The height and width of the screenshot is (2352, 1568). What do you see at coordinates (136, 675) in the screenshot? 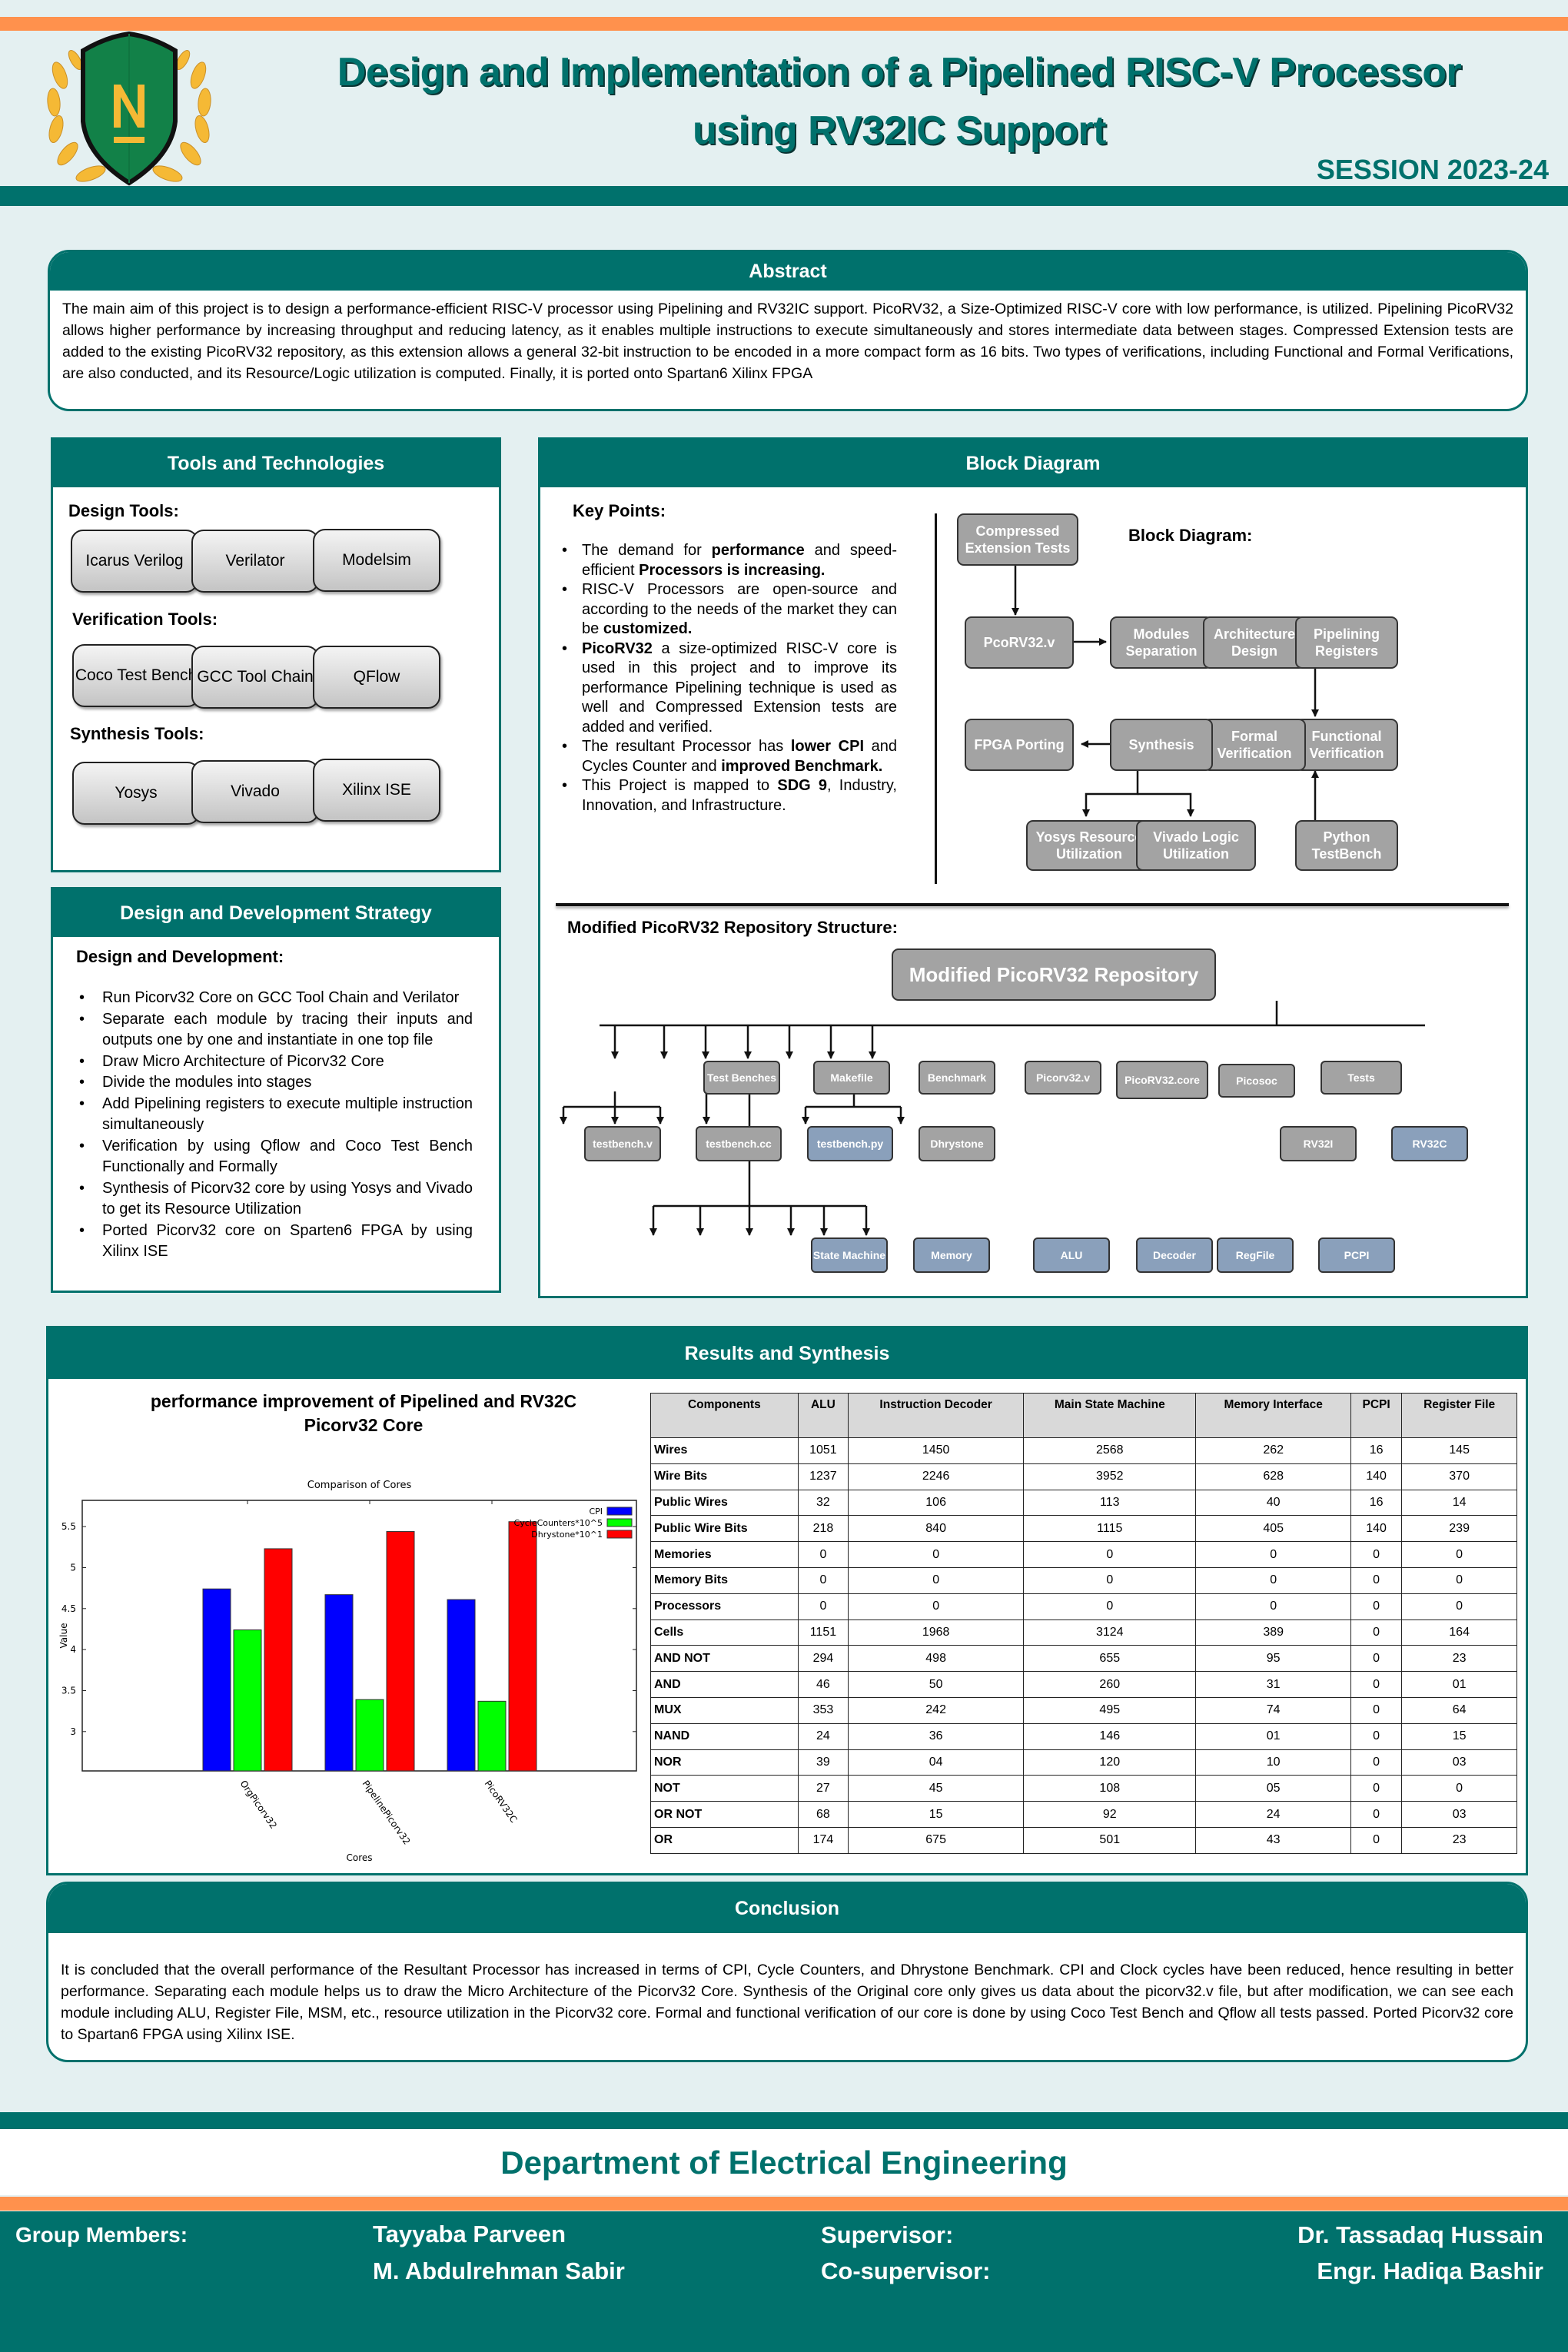
I see `tool-coco-test-bench: Coco Test Bench` at bounding box center [136, 675].